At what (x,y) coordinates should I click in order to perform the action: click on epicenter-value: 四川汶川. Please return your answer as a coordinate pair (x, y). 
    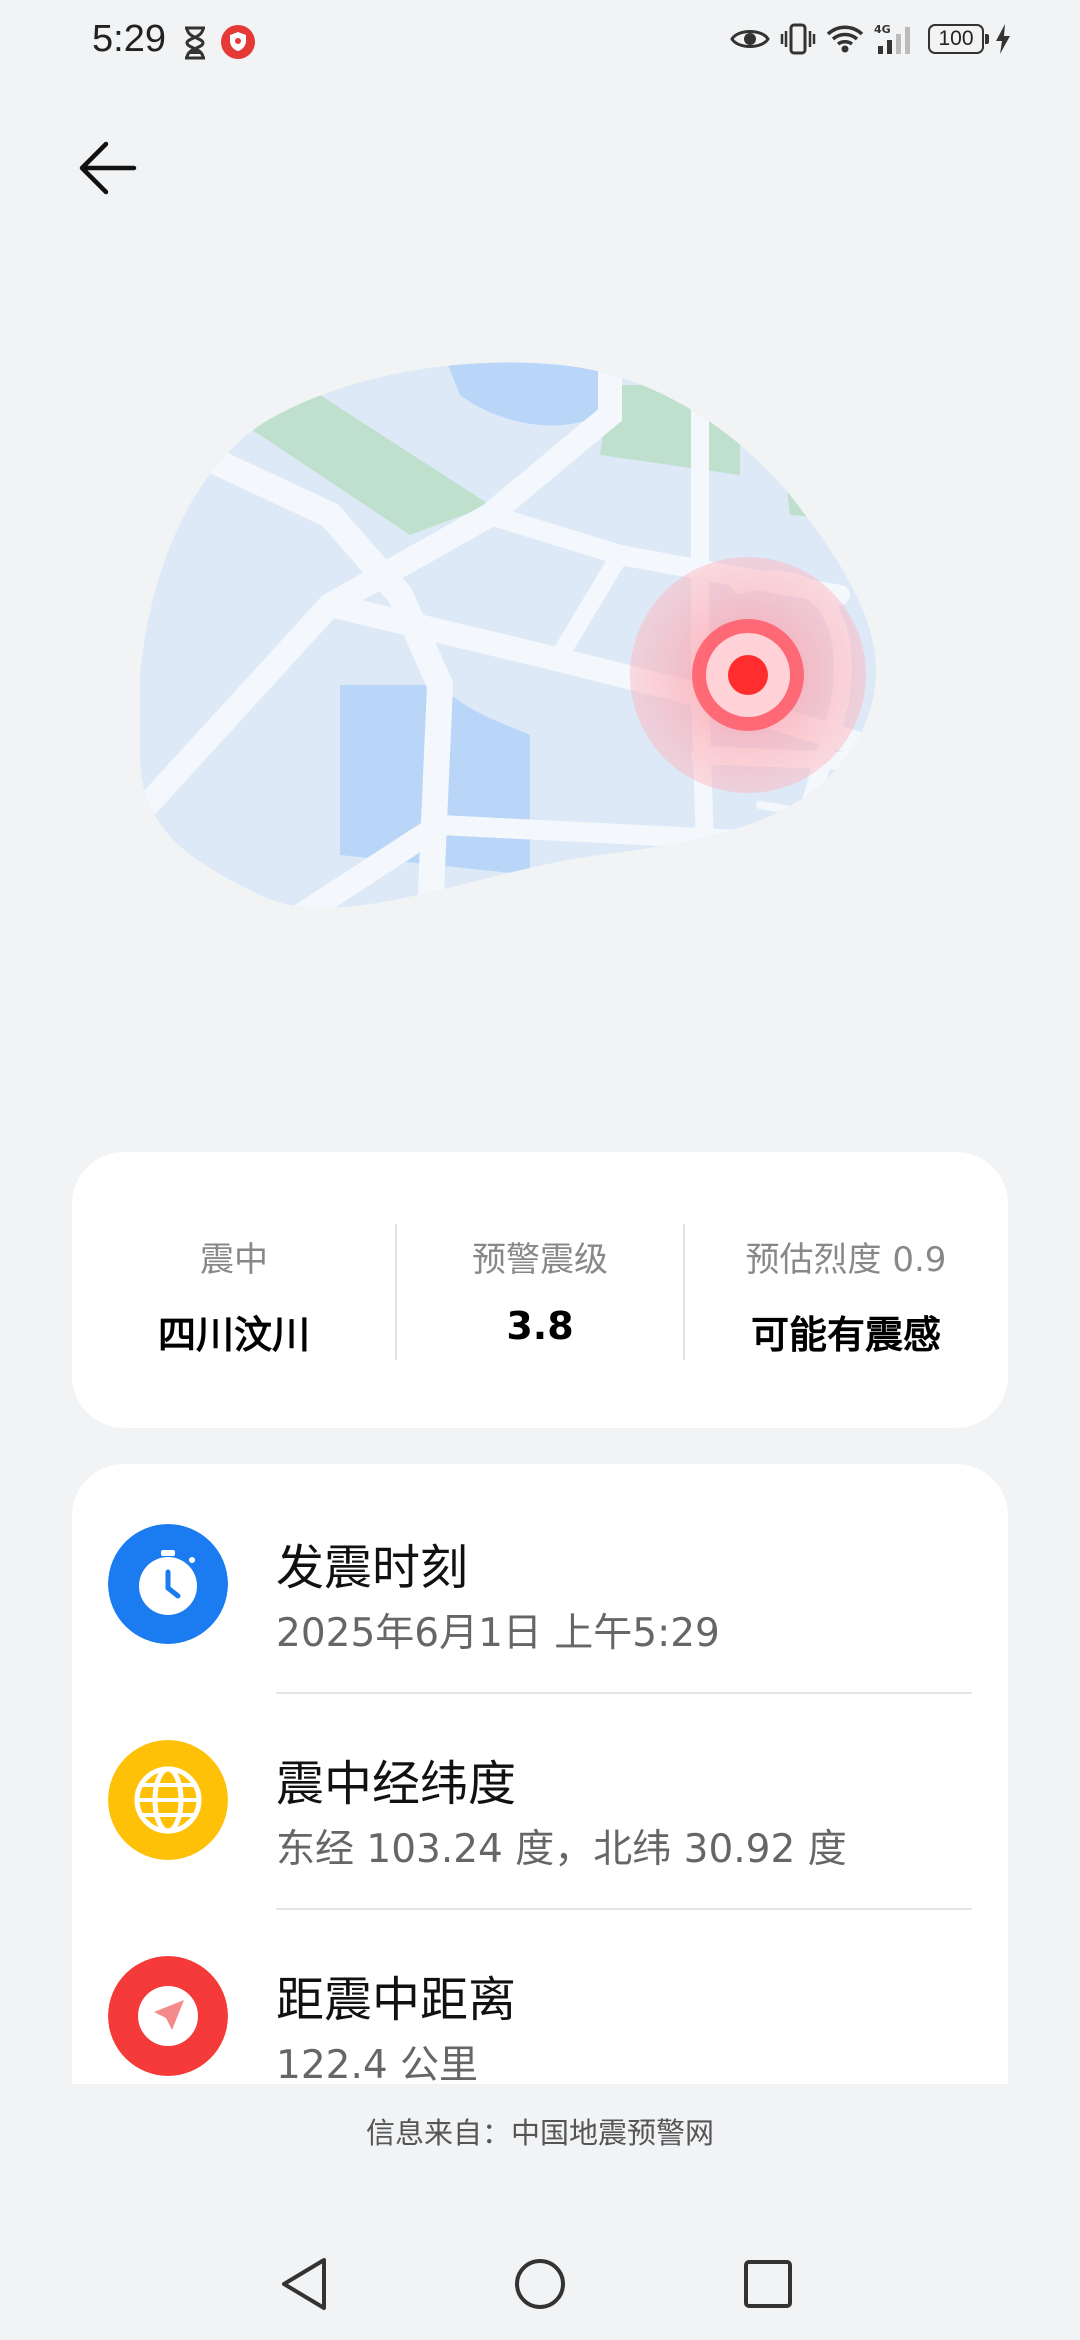
    Looking at the image, I should click on (233, 1335).